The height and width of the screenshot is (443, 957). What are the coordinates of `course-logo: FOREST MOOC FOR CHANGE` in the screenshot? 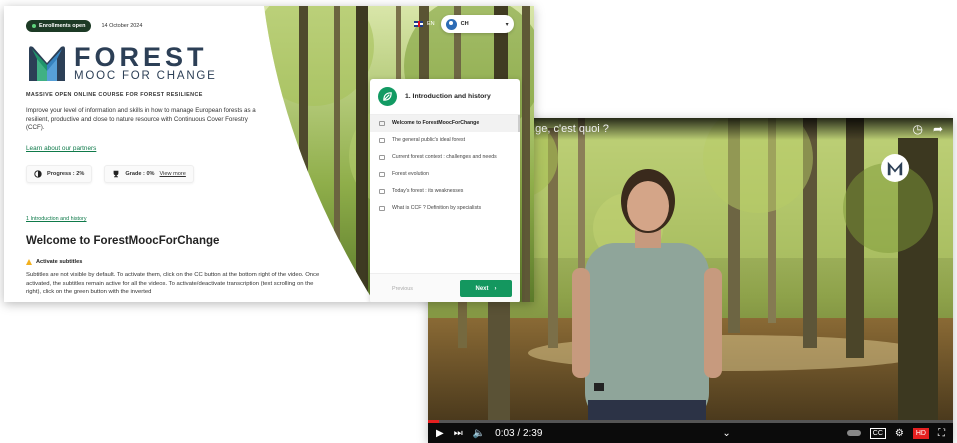 It's located at (190, 63).